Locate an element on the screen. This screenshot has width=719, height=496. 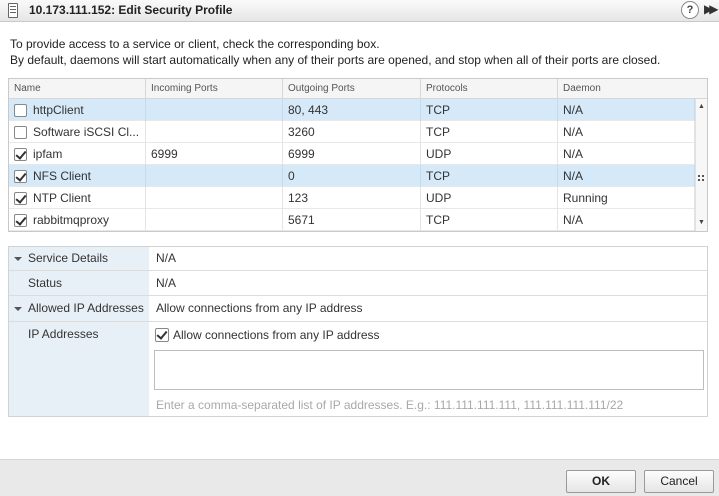
service-name-cell: httpClient is located at coordinates (77, 110).